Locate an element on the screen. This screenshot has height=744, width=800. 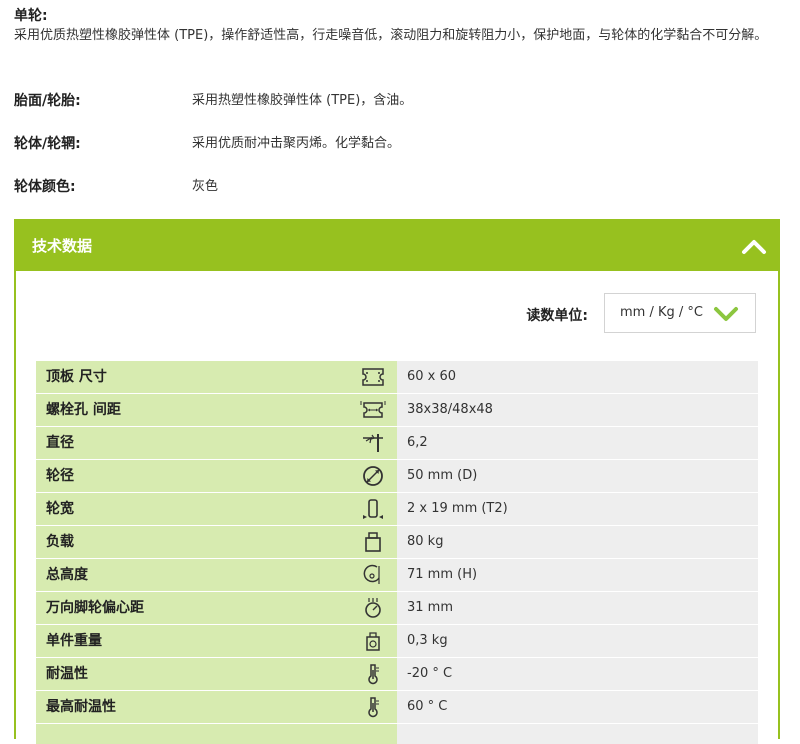
row-value: 60 x 60 is located at coordinates (432, 376).